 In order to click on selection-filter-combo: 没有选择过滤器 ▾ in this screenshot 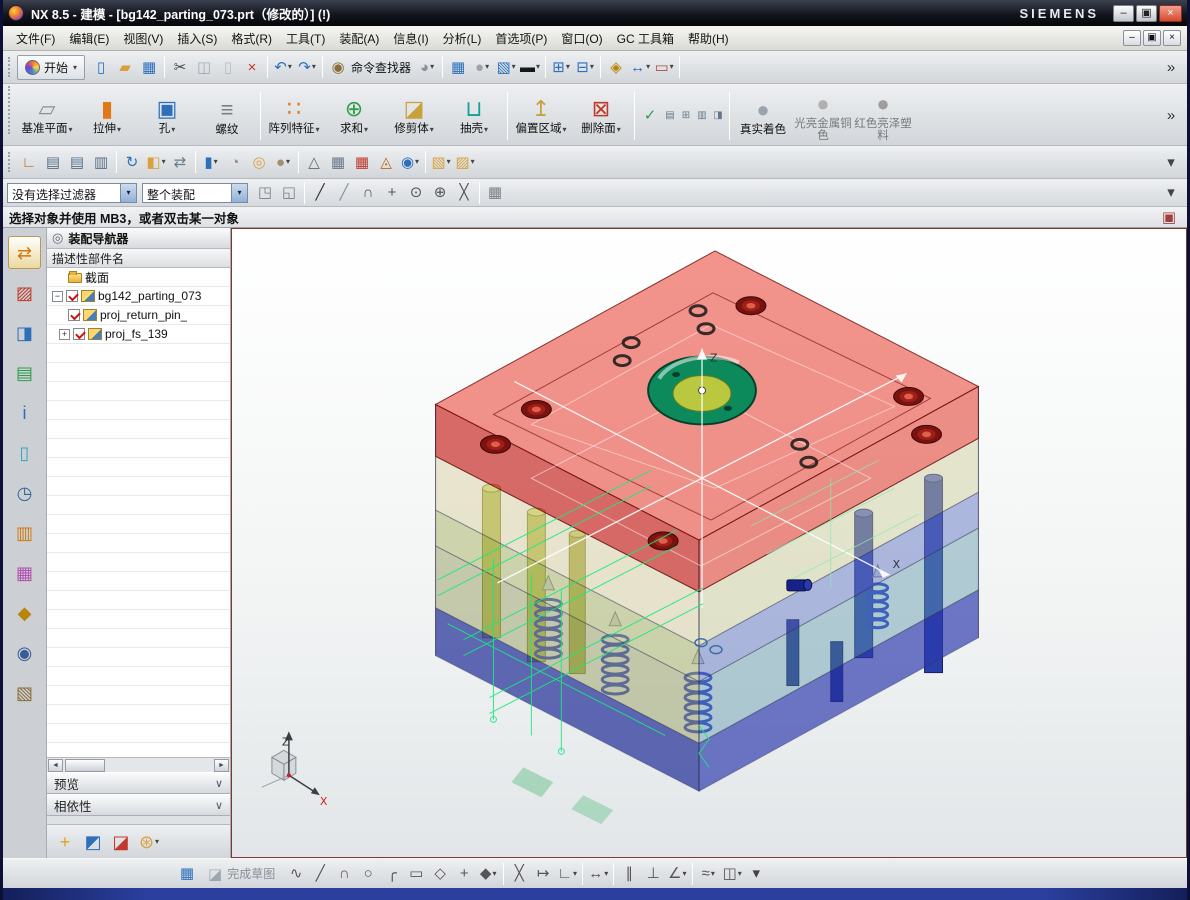, I will do `click(72, 192)`.